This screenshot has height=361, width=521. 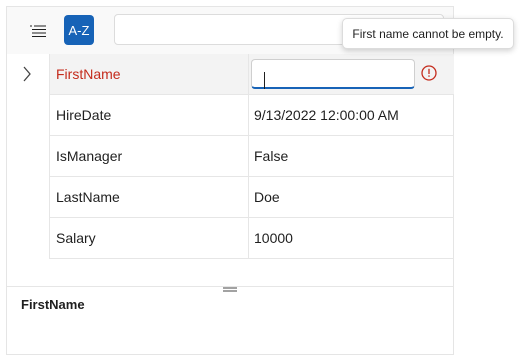 I want to click on property-row-salary: Salary 10000, so click(x=251, y=238).